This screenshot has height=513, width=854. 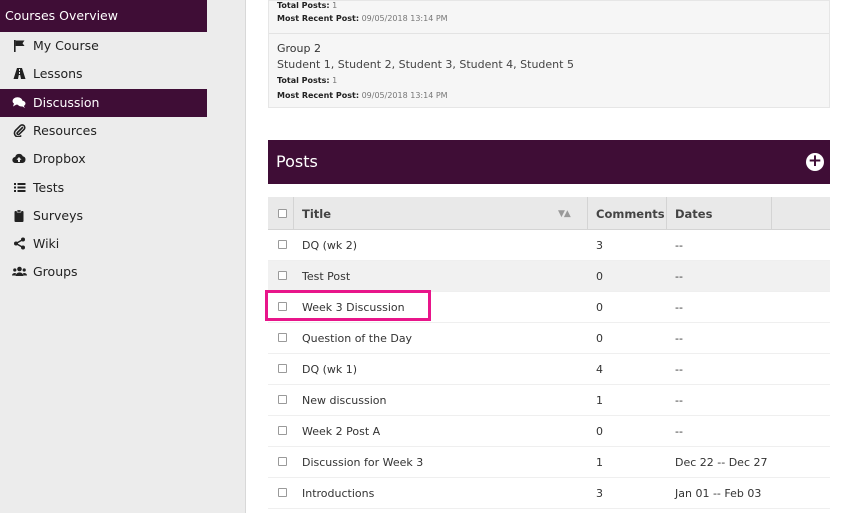 I want to click on clipboard-icon, so click(x=19, y=216).